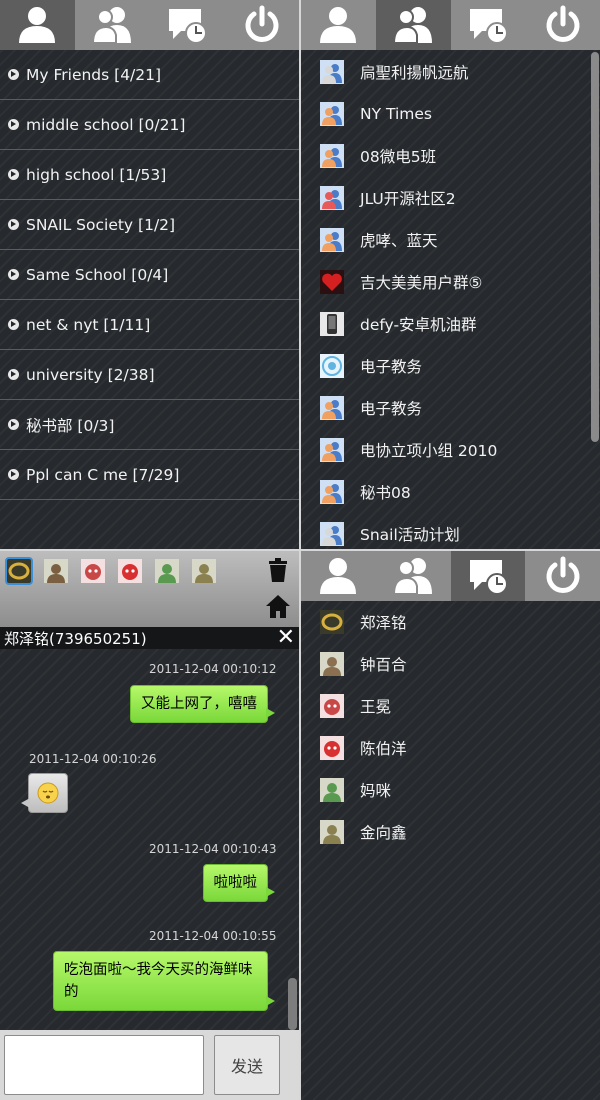 Image resolution: width=600 pixels, height=1100 pixels. Describe the element at coordinates (292, 1004) in the screenshot. I see `chat-scrollbar` at that location.